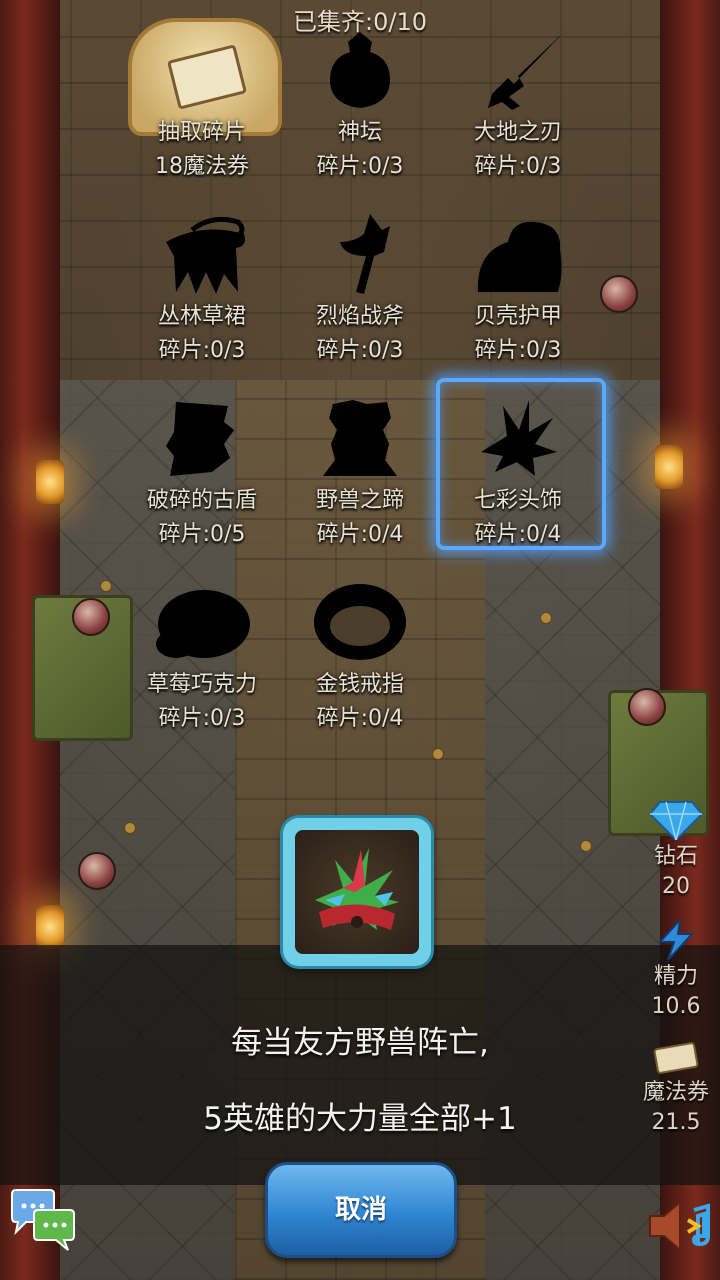 The height and width of the screenshot is (1280, 720). I want to click on chat-button, so click(43, 1219).